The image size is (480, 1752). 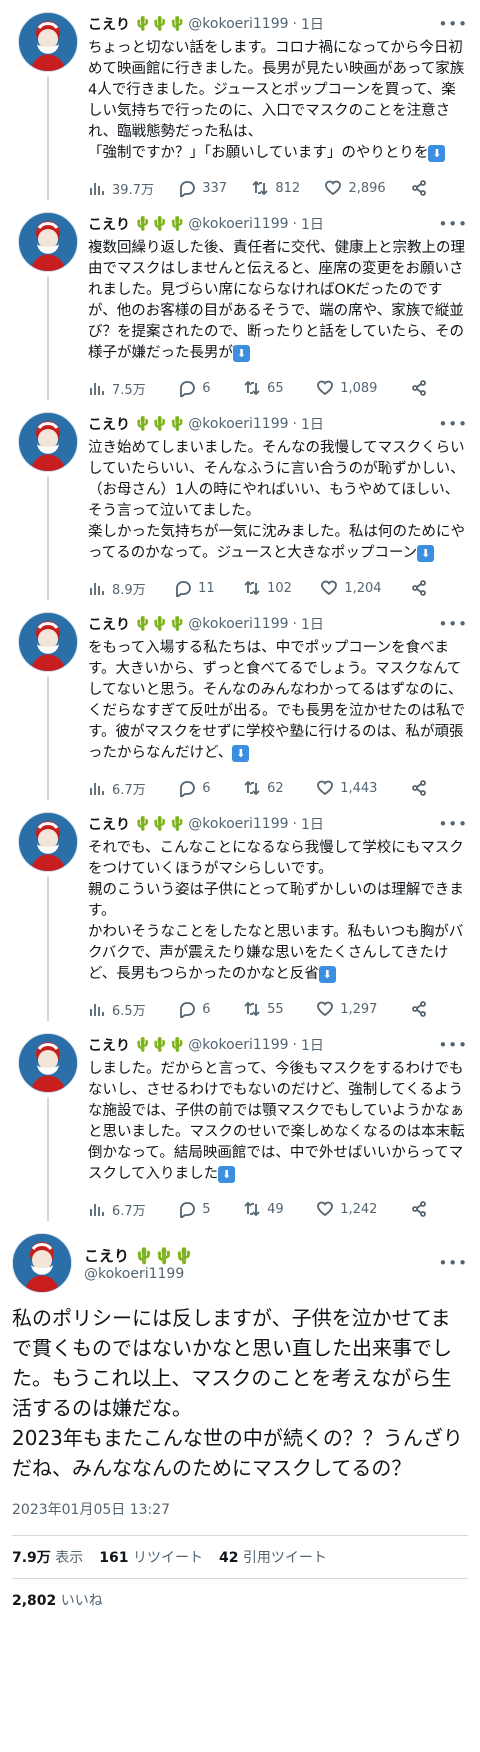 What do you see at coordinates (194, 1209) in the screenshot?
I see `reply-button: 5` at bounding box center [194, 1209].